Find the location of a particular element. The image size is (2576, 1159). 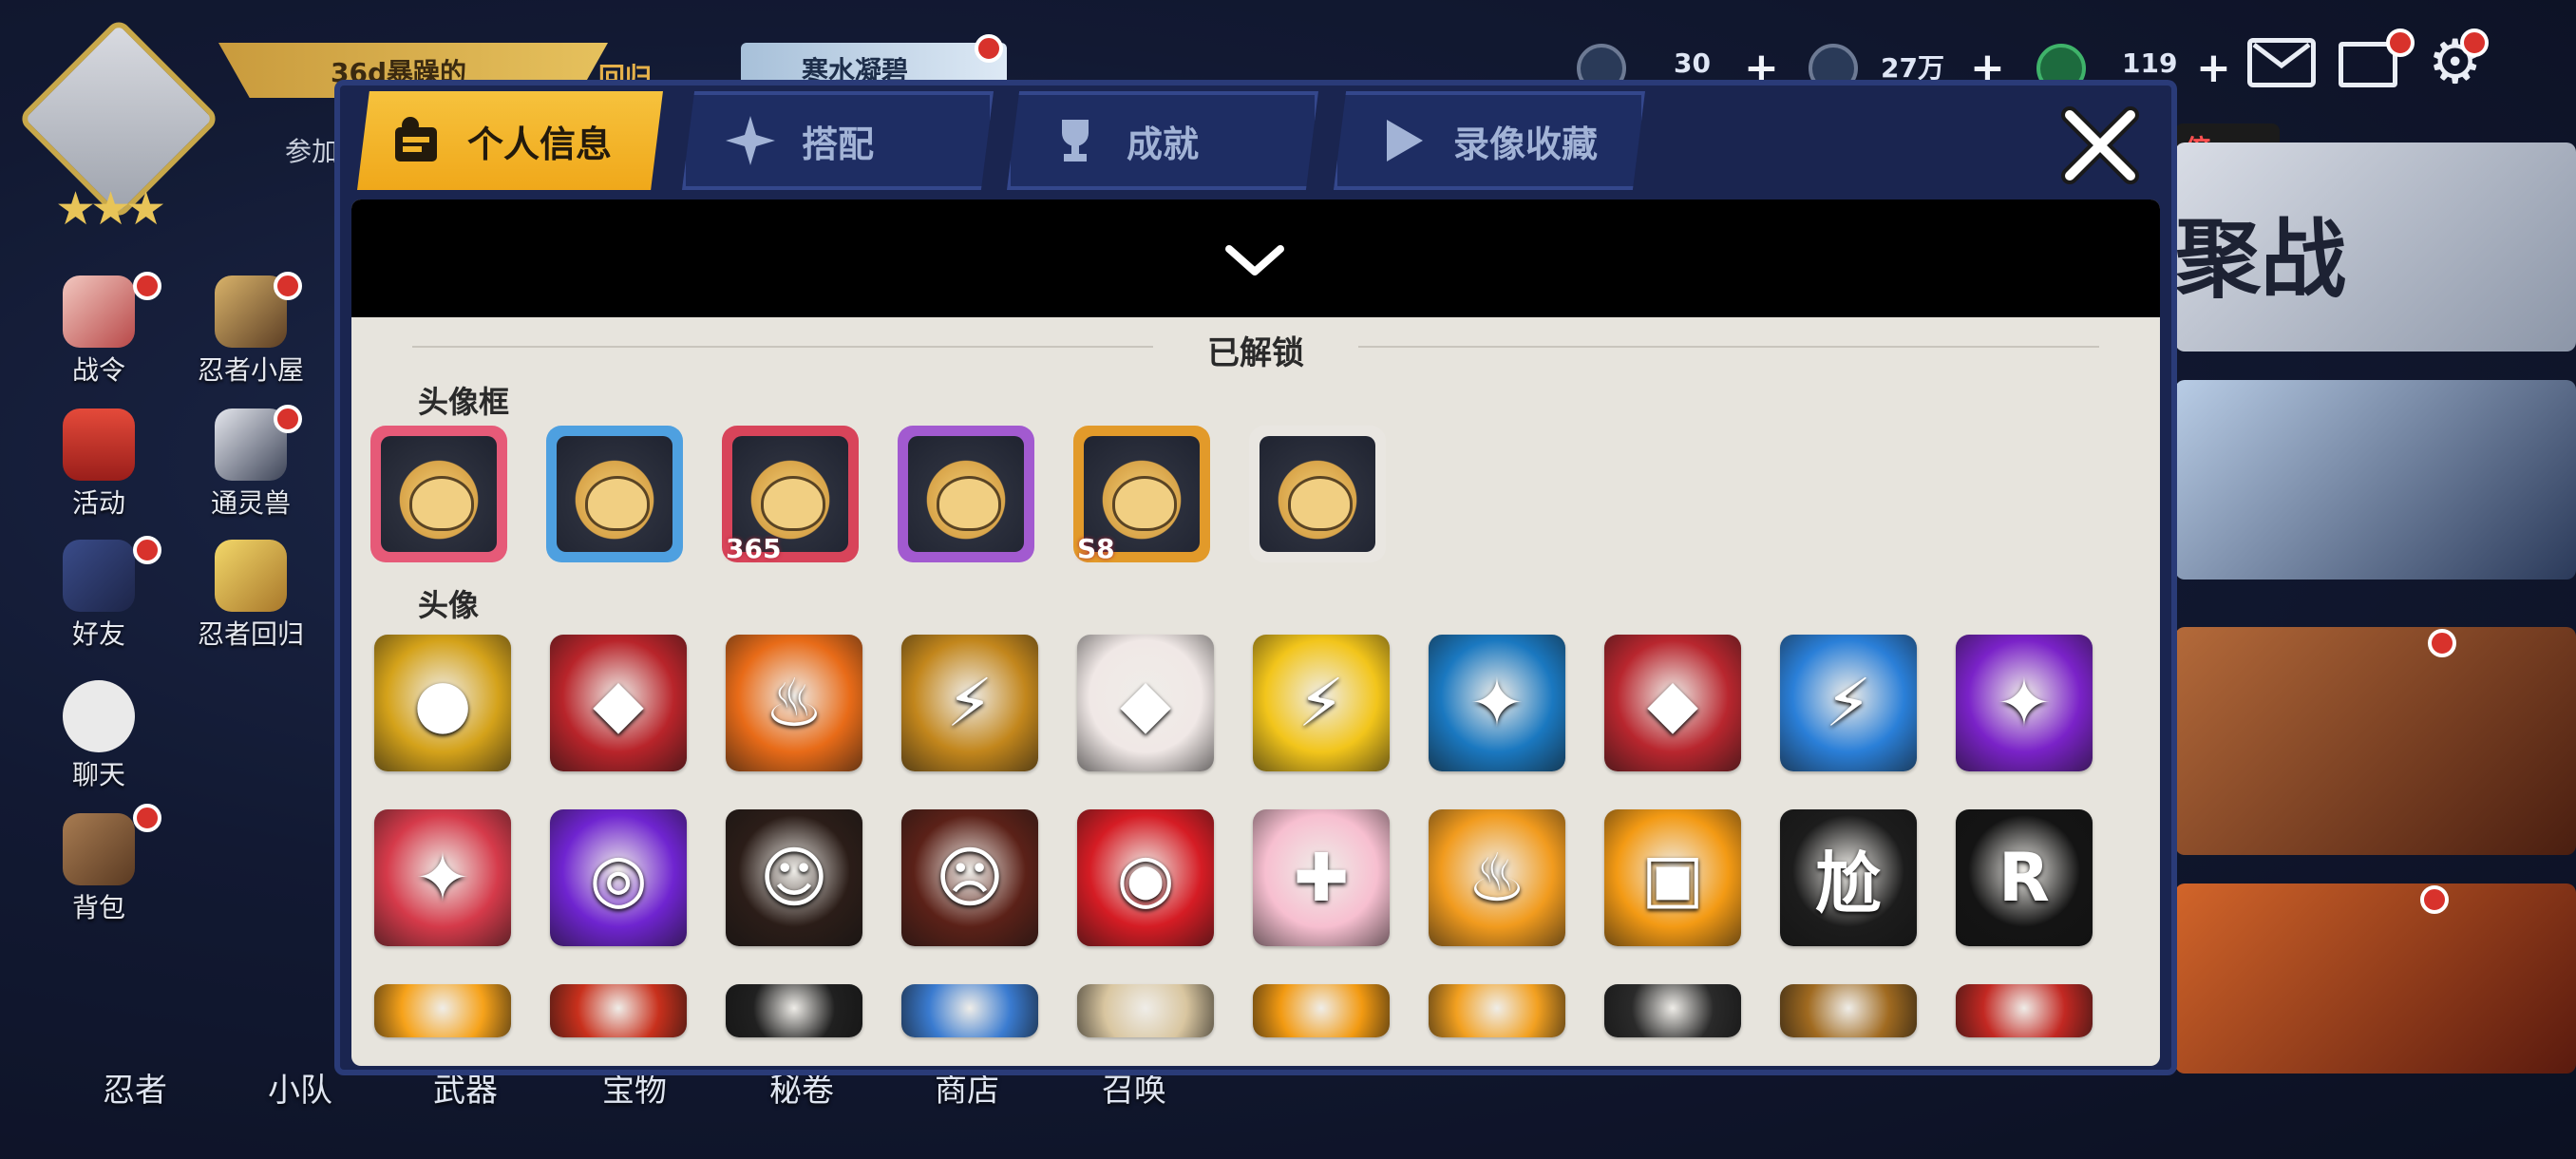

tab-personal-info: 个人信息 is located at coordinates (510, 140).